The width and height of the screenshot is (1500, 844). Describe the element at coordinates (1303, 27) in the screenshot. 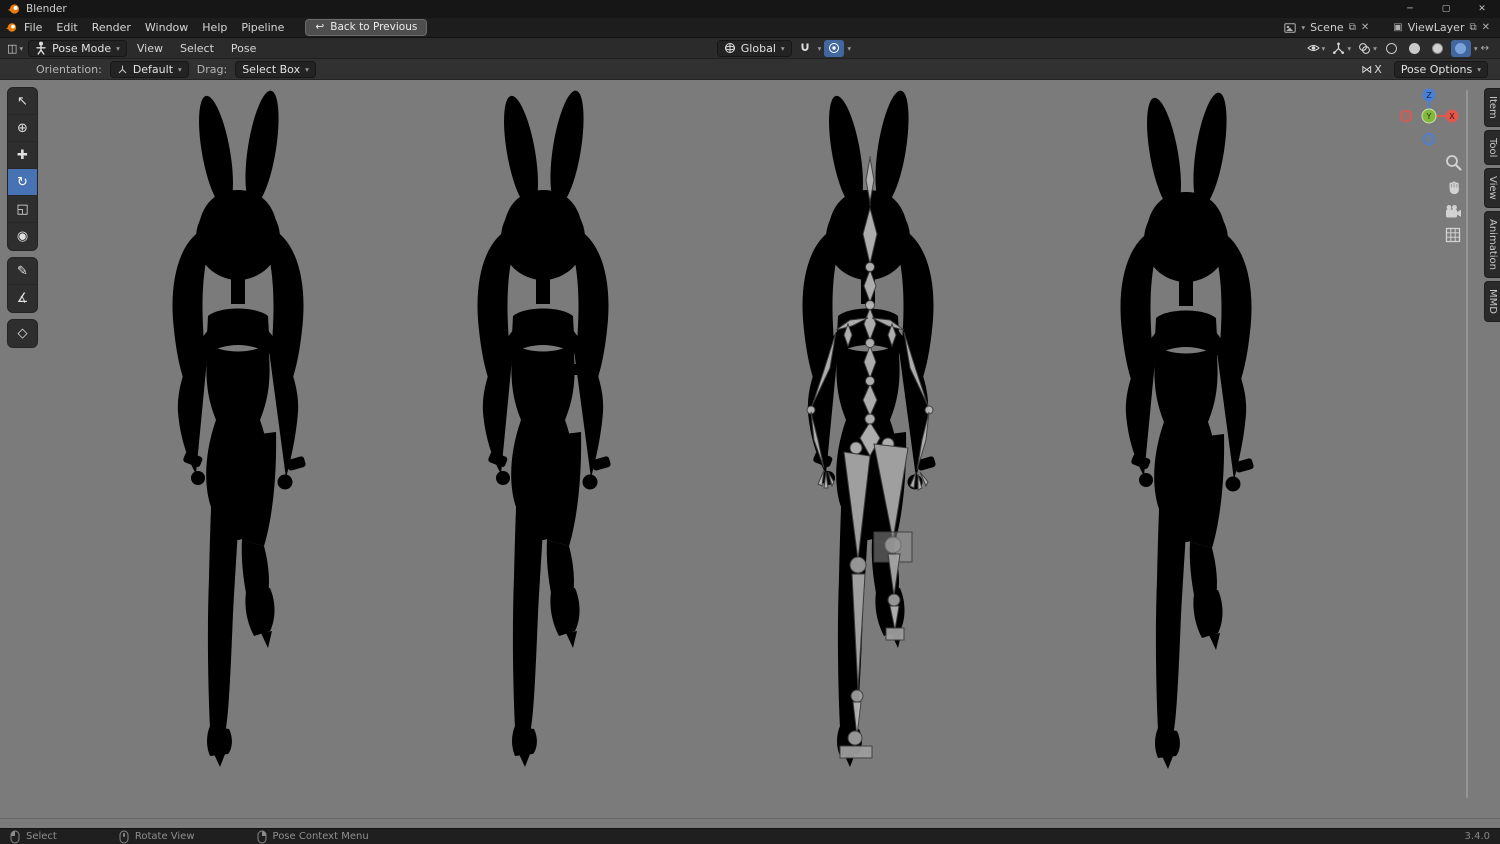

I see `scene-browse-chevron: ▾` at that location.